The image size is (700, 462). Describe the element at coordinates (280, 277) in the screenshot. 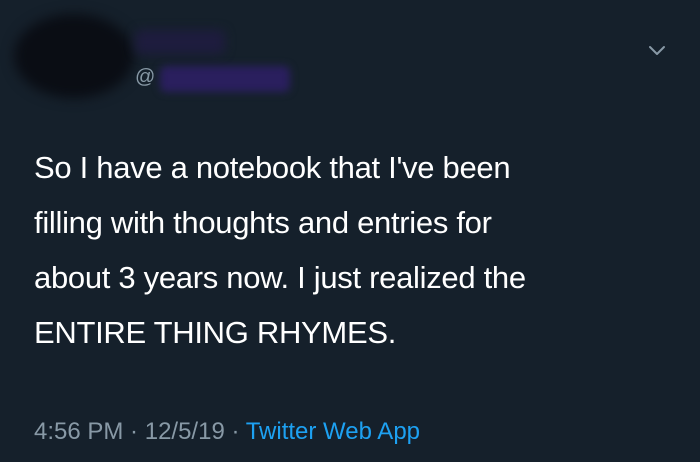

I see `tweet-text-line: about 3 years now. I just realized the` at that location.